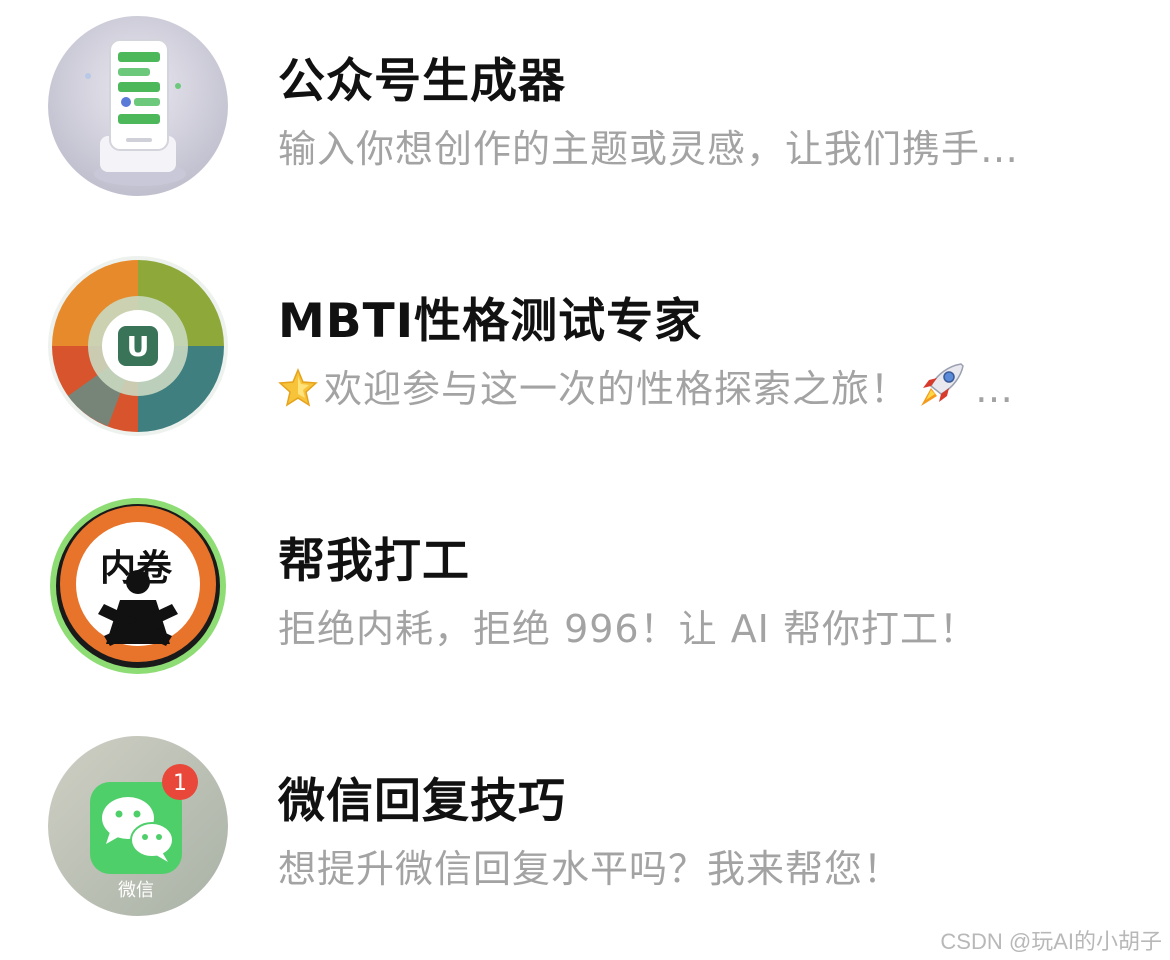  Describe the element at coordinates (490, 321) in the screenshot. I see `item-title: MBTI性格测试专家` at that location.